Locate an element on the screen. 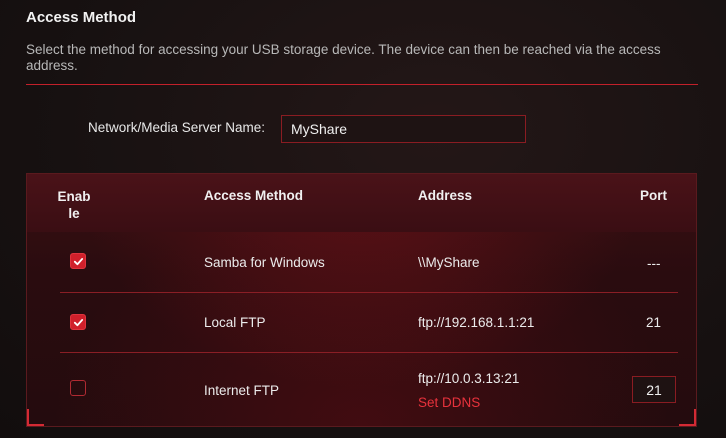 The height and width of the screenshot is (438, 726). table-row-samba: Samba for Windows \\MyShare --- is located at coordinates (361, 262).